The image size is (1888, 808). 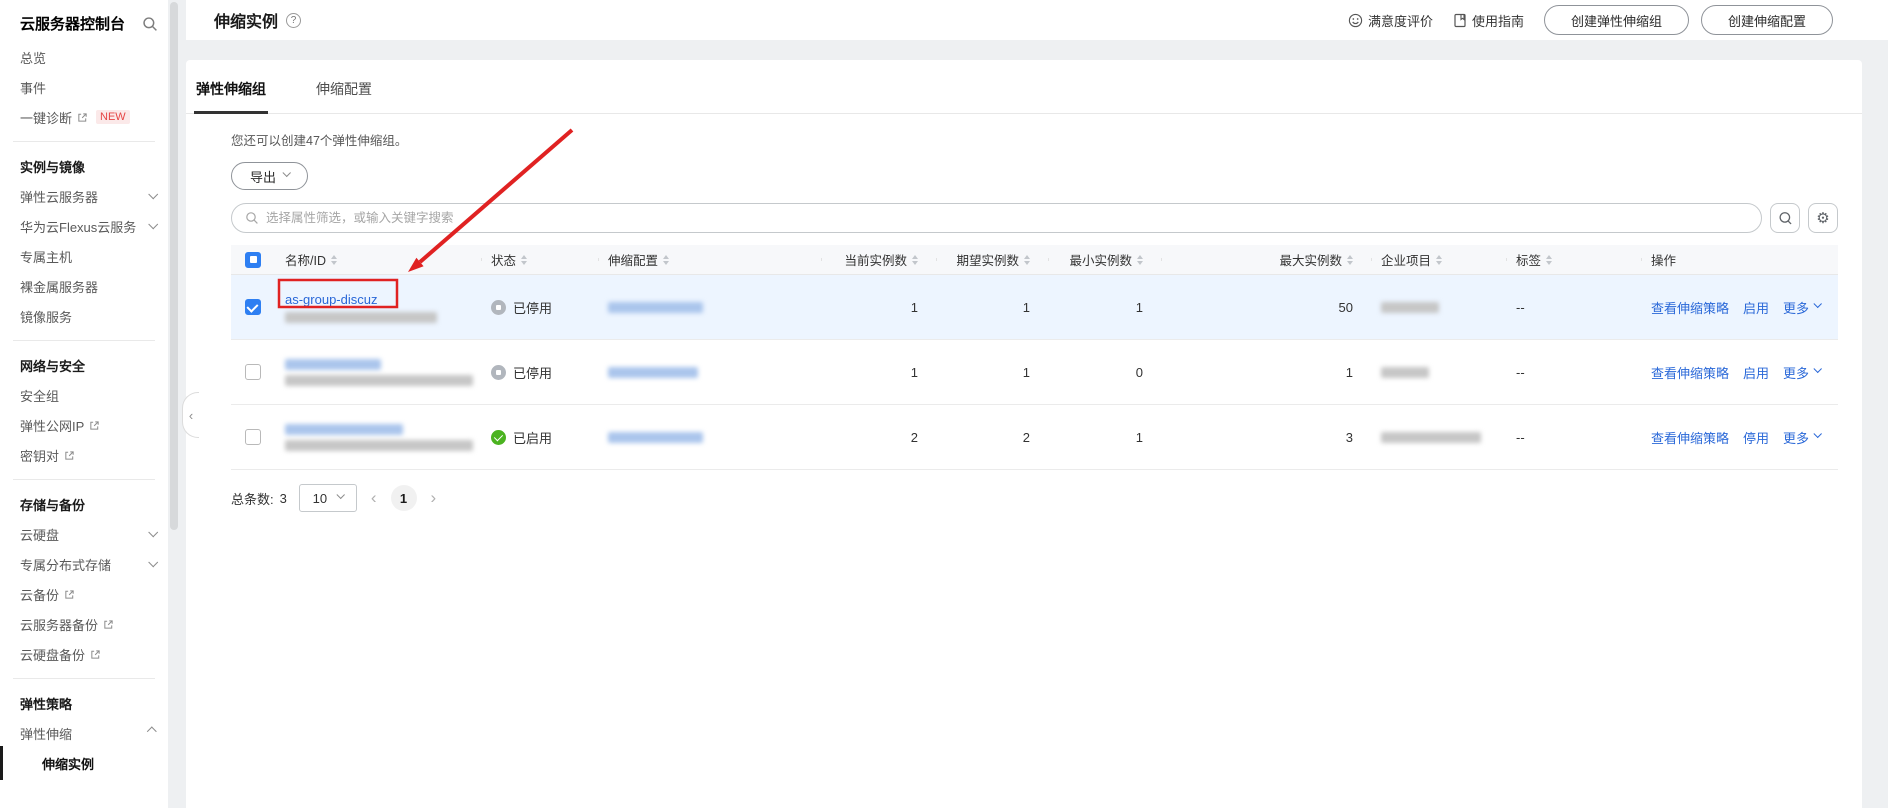 What do you see at coordinates (374, 498) in the screenshot?
I see `prev-page-button: ‹` at bounding box center [374, 498].